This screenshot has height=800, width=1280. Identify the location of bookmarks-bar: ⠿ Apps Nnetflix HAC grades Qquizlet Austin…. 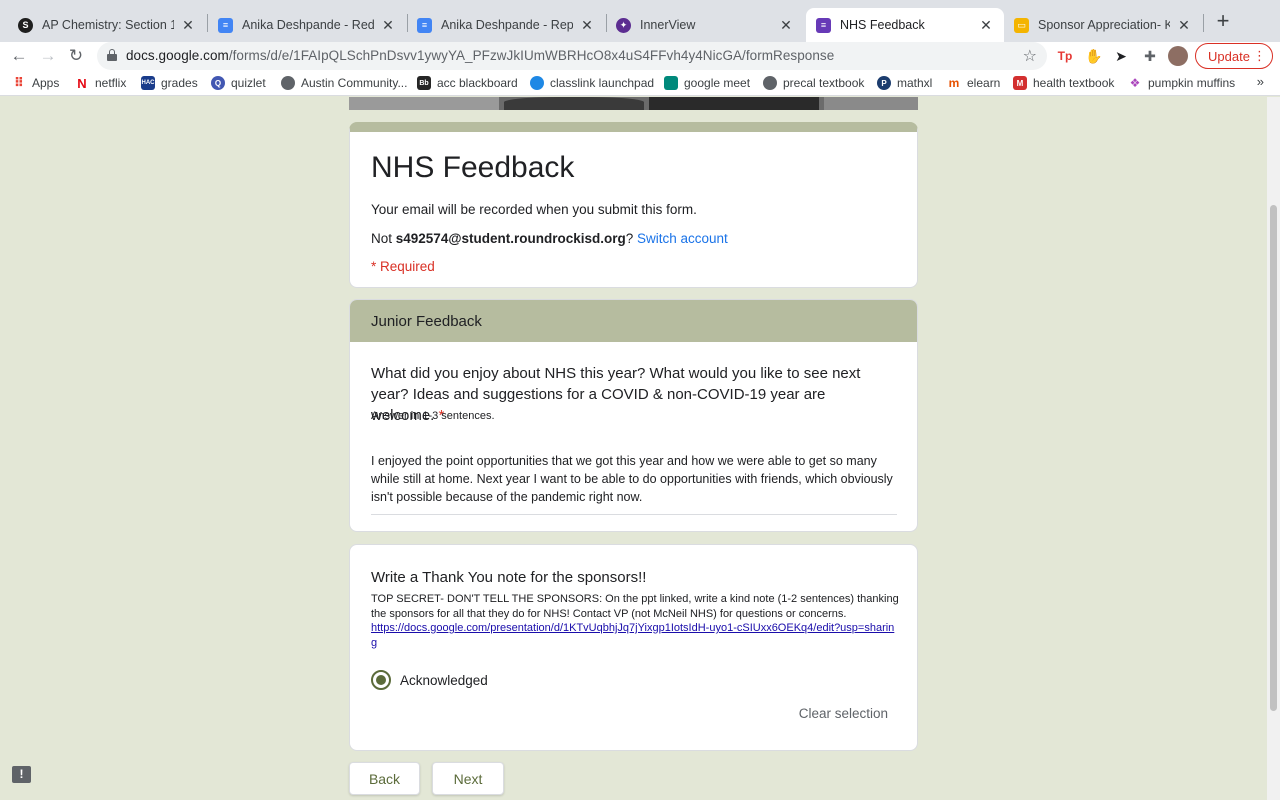
(640, 83).